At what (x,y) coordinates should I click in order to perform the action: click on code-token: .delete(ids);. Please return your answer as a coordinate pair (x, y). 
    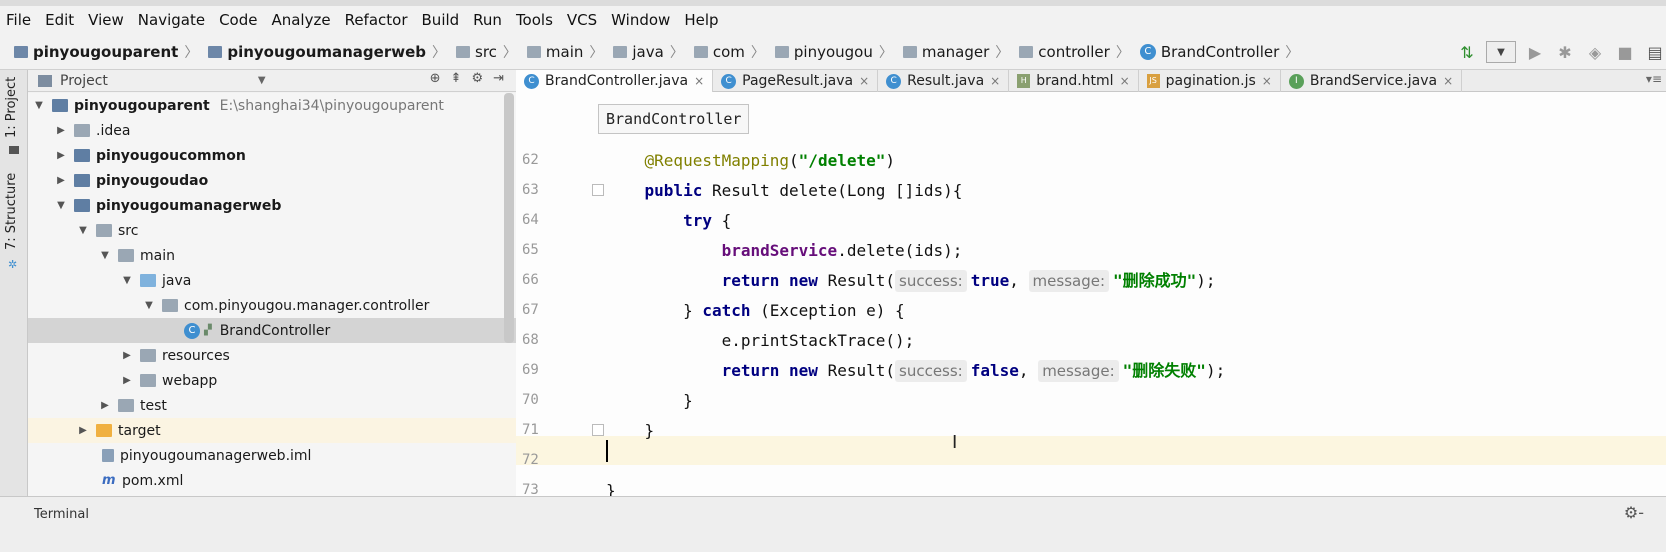
    Looking at the image, I should click on (900, 250).